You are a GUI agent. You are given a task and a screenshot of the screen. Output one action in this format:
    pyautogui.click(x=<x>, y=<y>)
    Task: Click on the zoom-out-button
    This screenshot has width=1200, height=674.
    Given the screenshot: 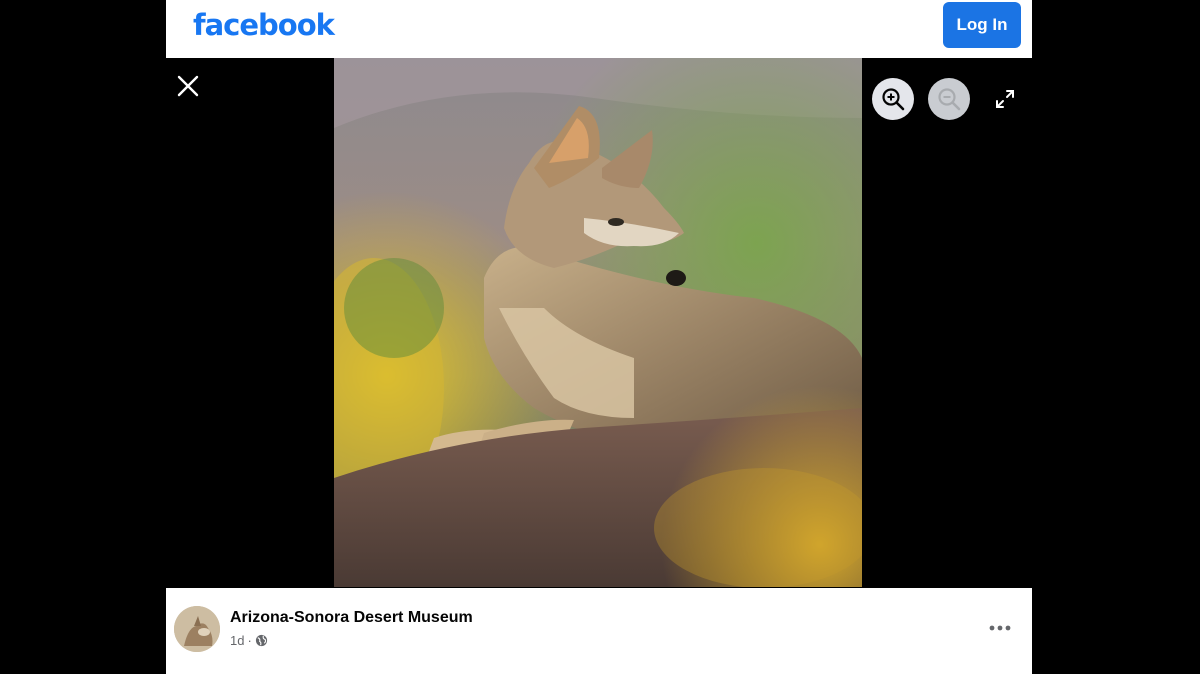 What is the action you would take?
    pyautogui.click(x=949, y=99)
    